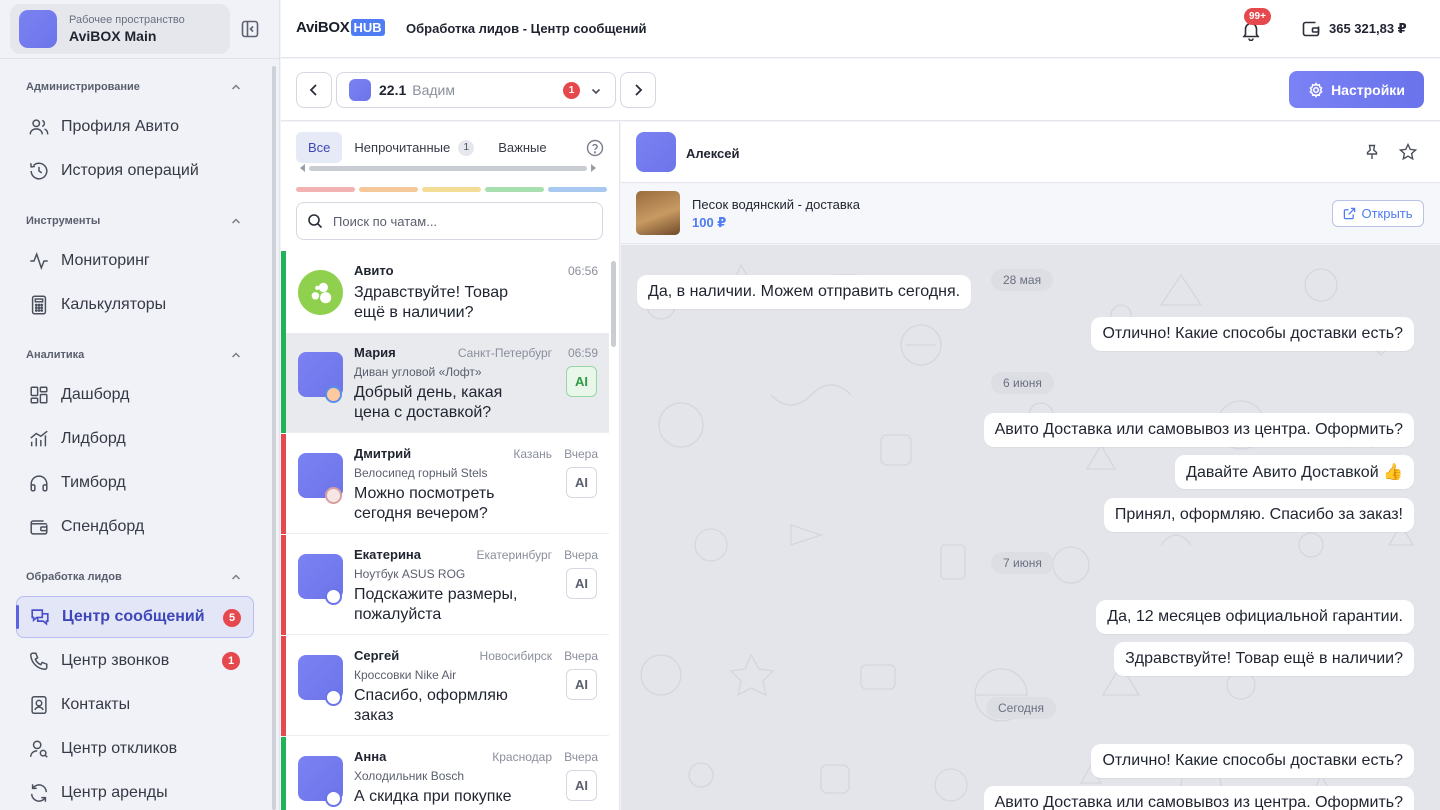 The image size is (1440, 810). I want to click on sidebar-item-spendboard: Спендборд, so click(135, 527).